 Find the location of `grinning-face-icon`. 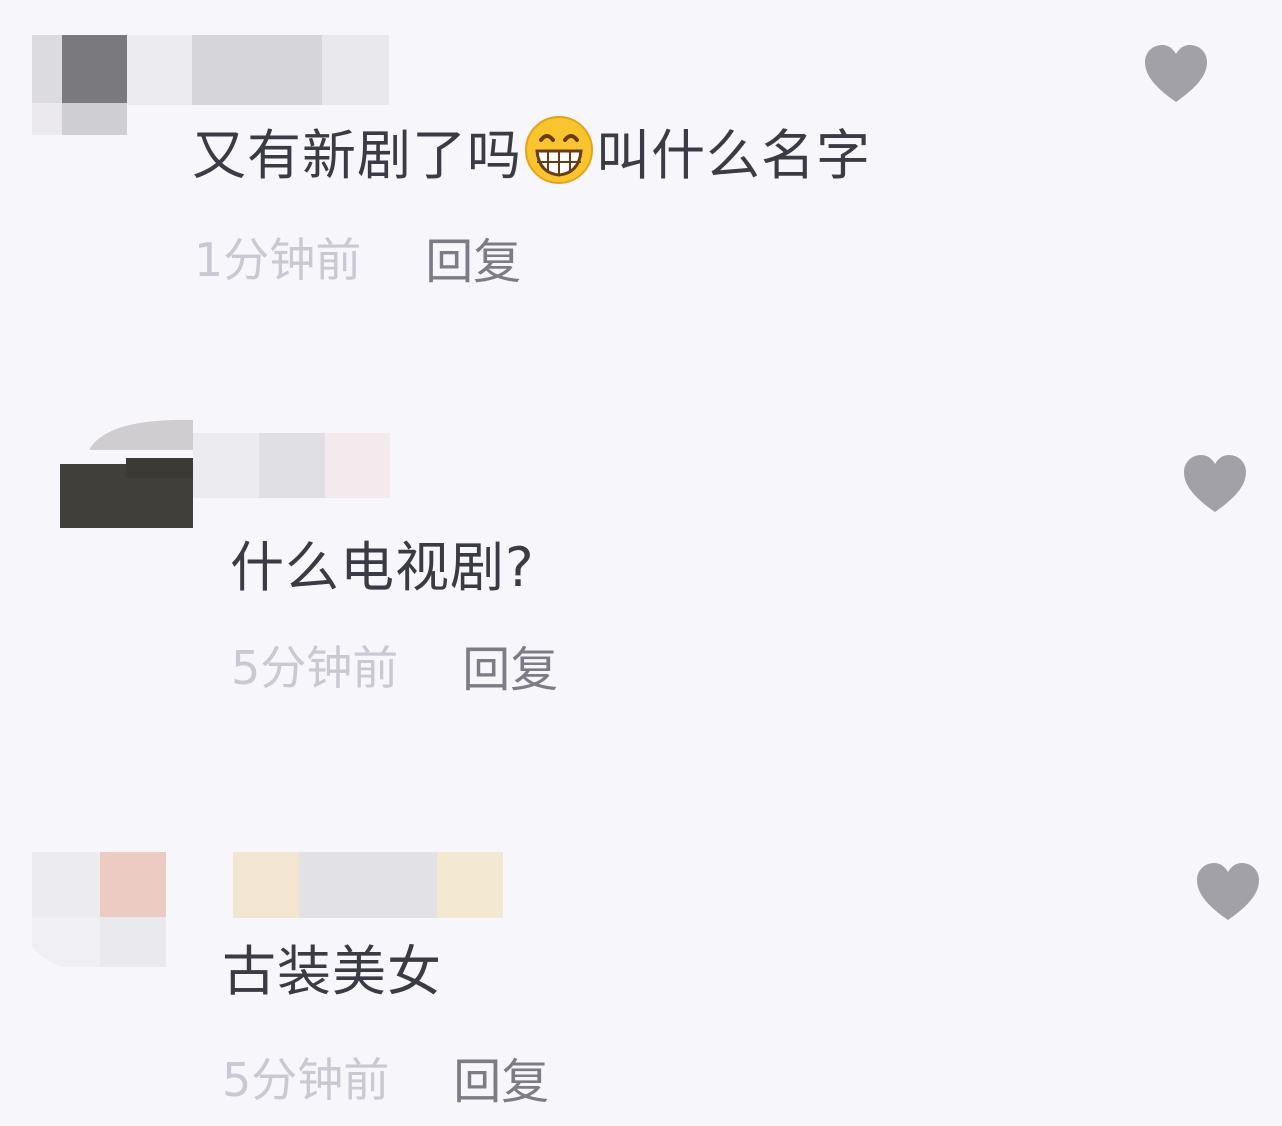

grinning-face-icon is located at coordinates (559, 150).